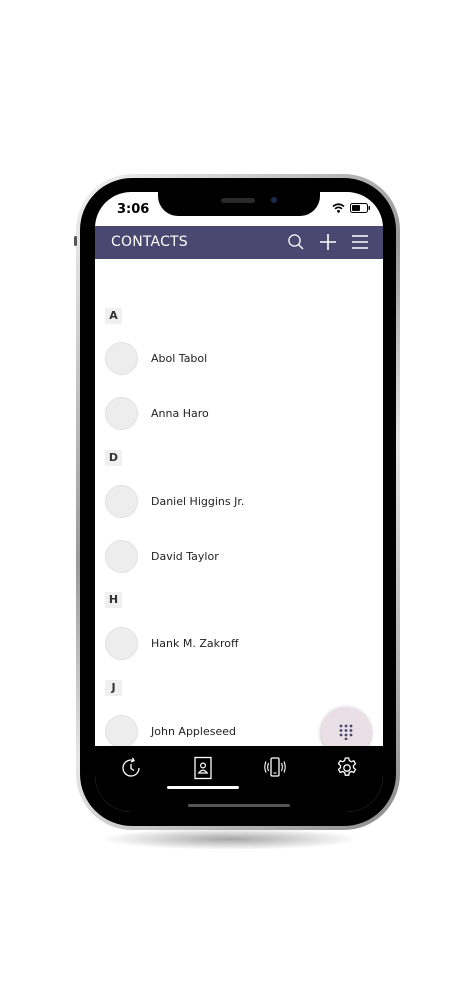 This screenshot has height=996, width=460. Describe the element at coordinates (360, 242) in the screenshot. I see `menu-icon` at that location.